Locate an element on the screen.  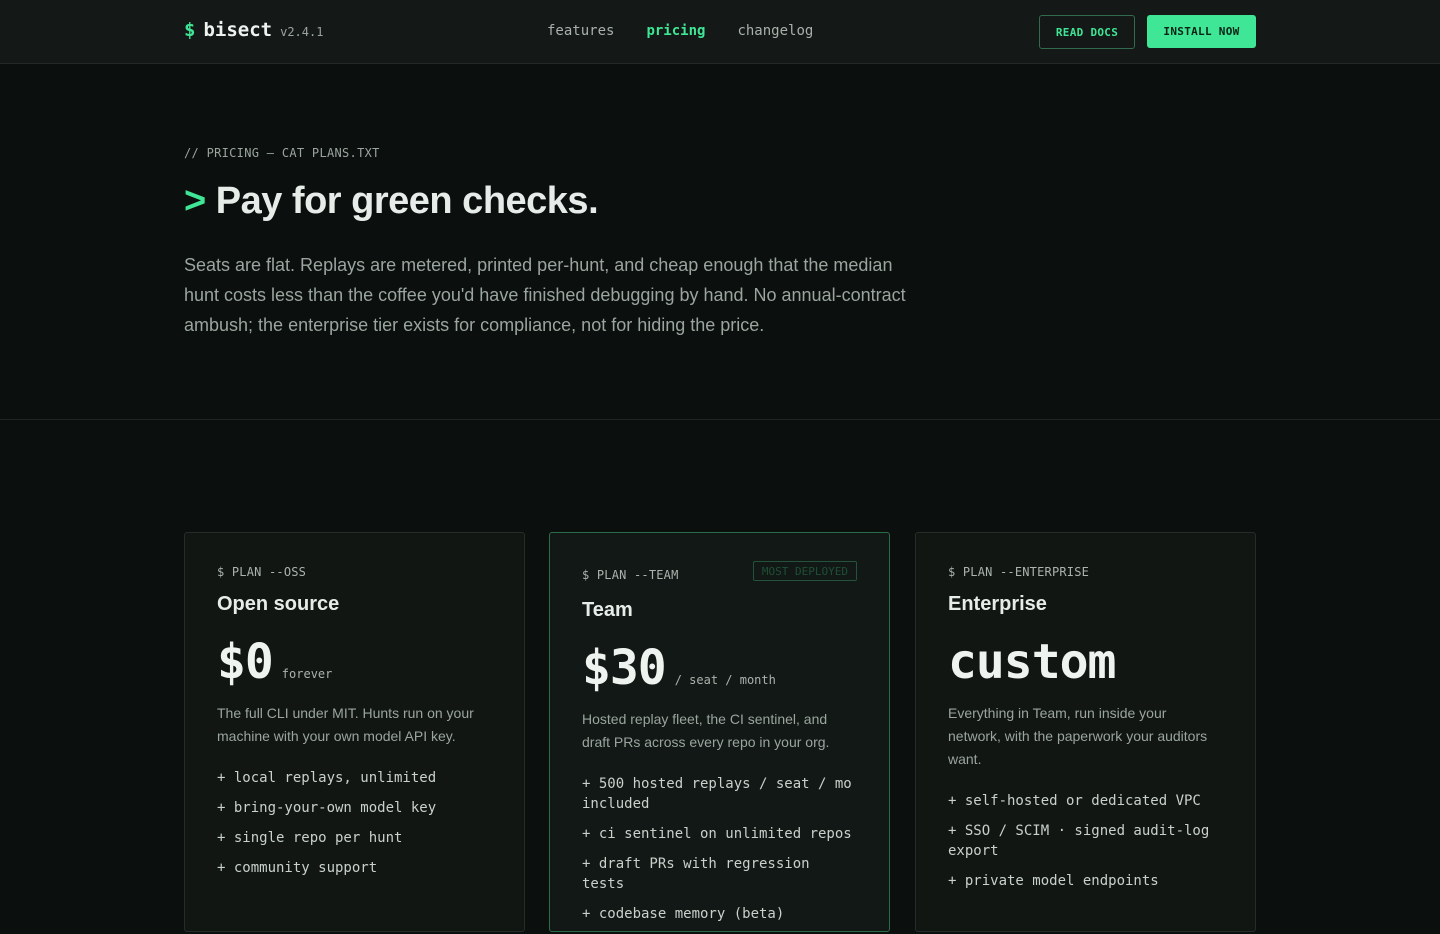
price-row: custom is located at coordinates (1085, 662).